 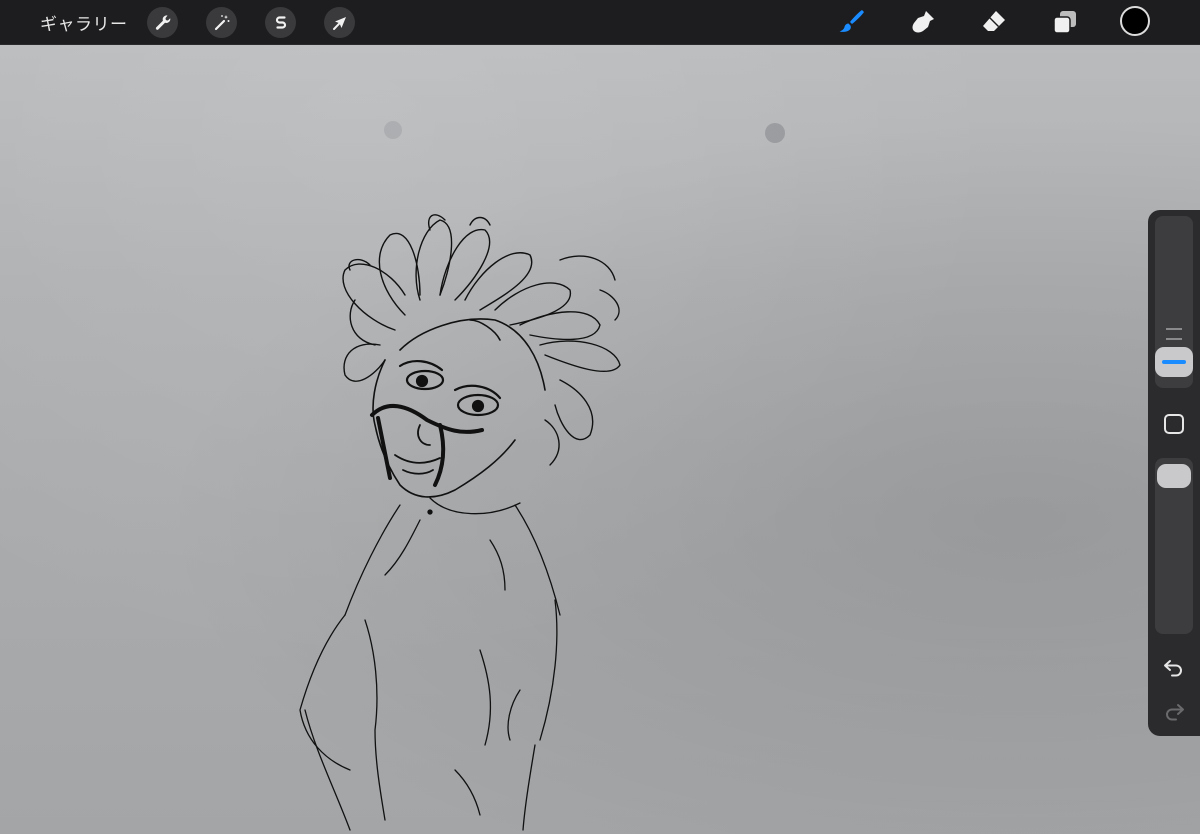 I want to click on selection-s-icon, so click(x=280, y=22).